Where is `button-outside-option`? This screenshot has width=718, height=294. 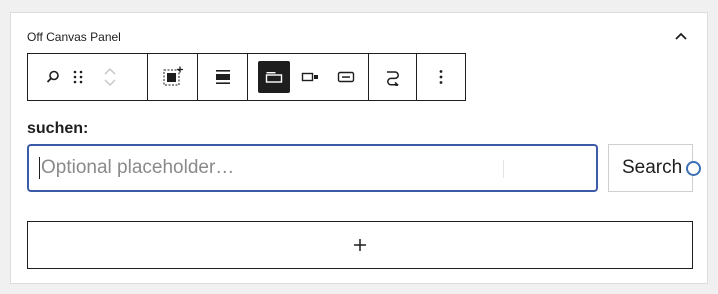
button-outside-option is located at coordinates (274, 77).